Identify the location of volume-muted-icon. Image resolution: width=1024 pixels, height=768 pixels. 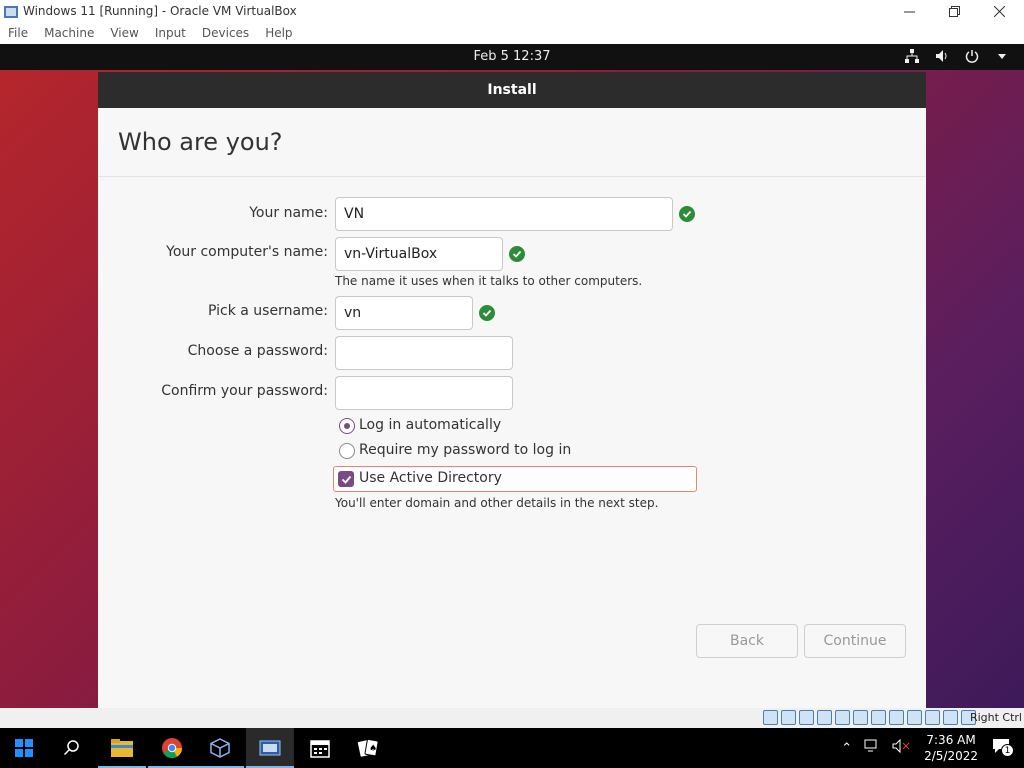
(901, 747).